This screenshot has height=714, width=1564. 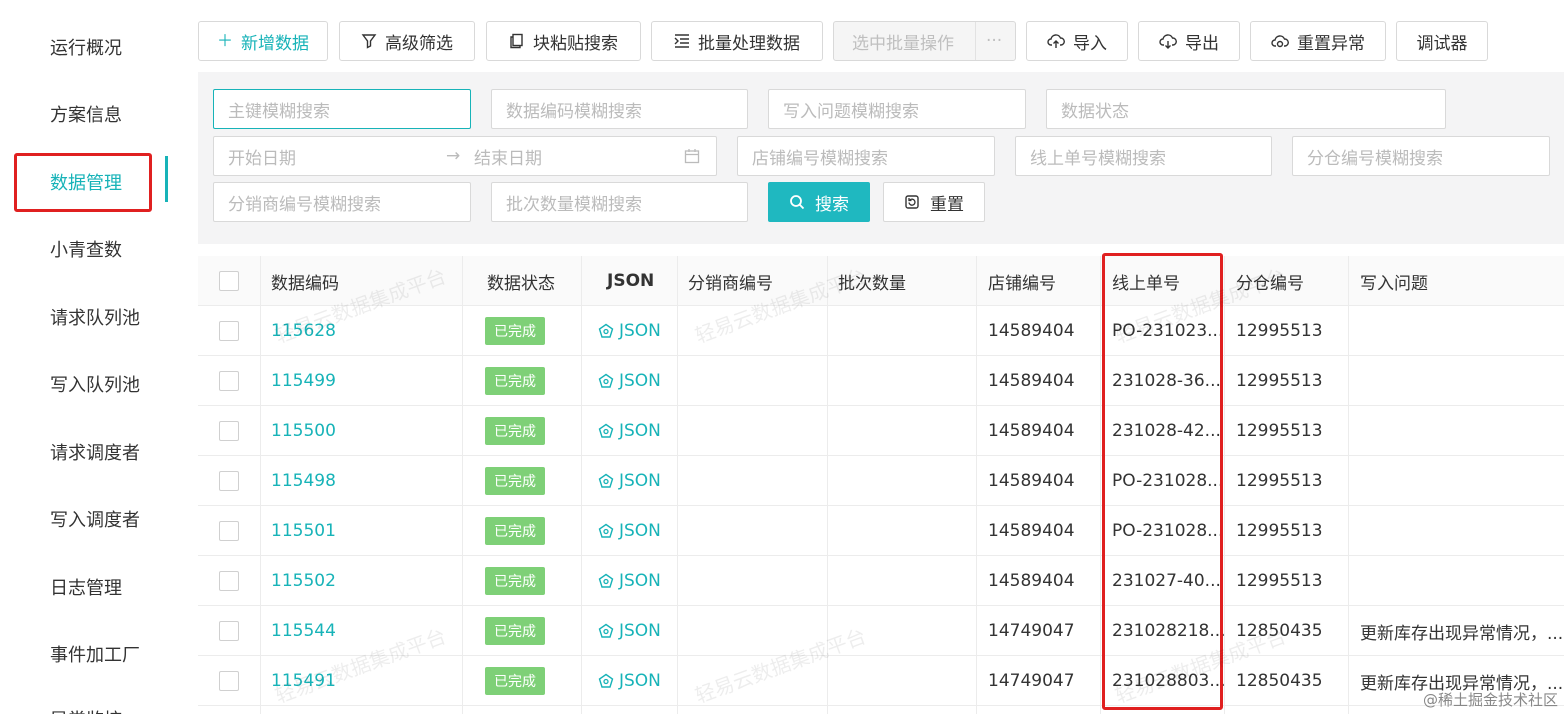 I want to click on sidebar-item-overview: 运行概况, so click(x=86, y=47).